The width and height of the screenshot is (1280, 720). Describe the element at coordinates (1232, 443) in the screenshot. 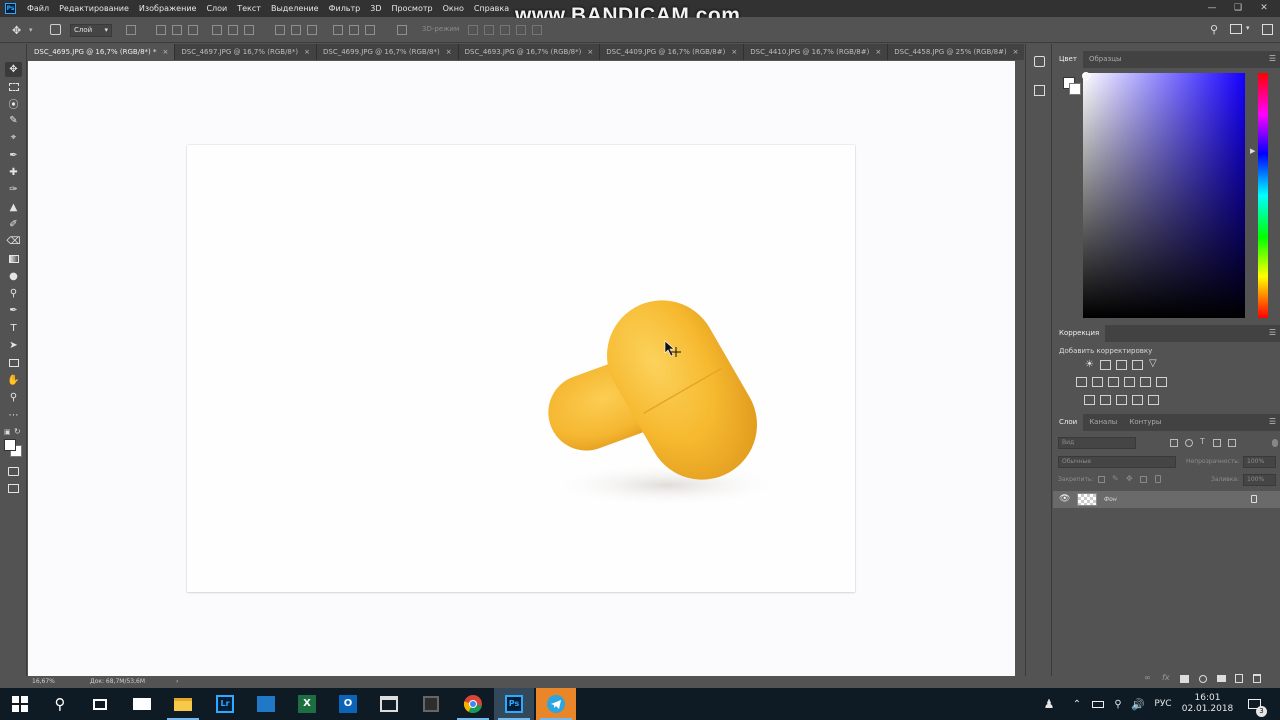

I see `filter-smart-object-icon` at that location.